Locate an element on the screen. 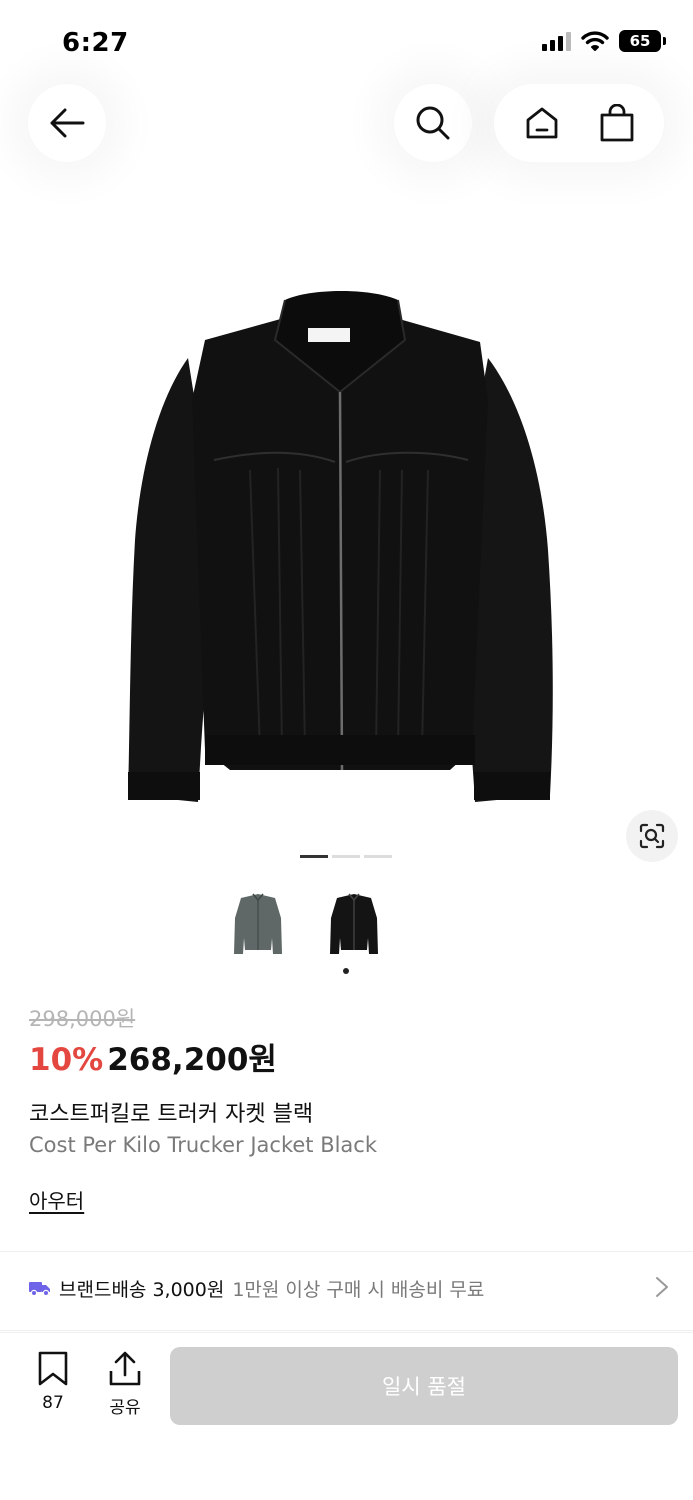  share-button: 공유 is located at coordinates (125, 1384).